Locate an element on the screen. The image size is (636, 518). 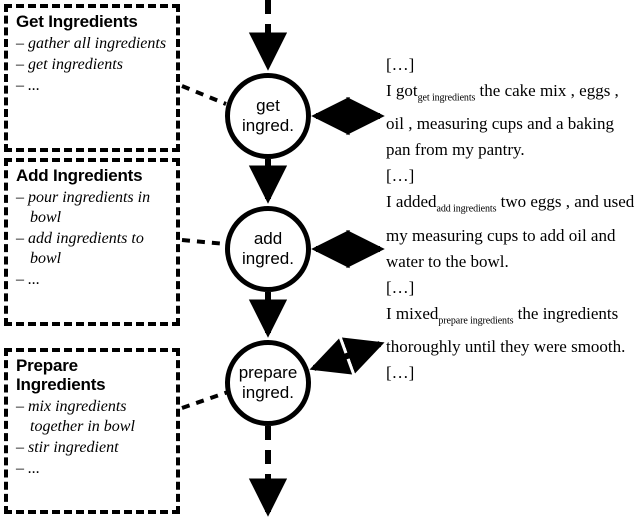
frame-subscript-label: add ingredients is located at coordinates (466, 209).